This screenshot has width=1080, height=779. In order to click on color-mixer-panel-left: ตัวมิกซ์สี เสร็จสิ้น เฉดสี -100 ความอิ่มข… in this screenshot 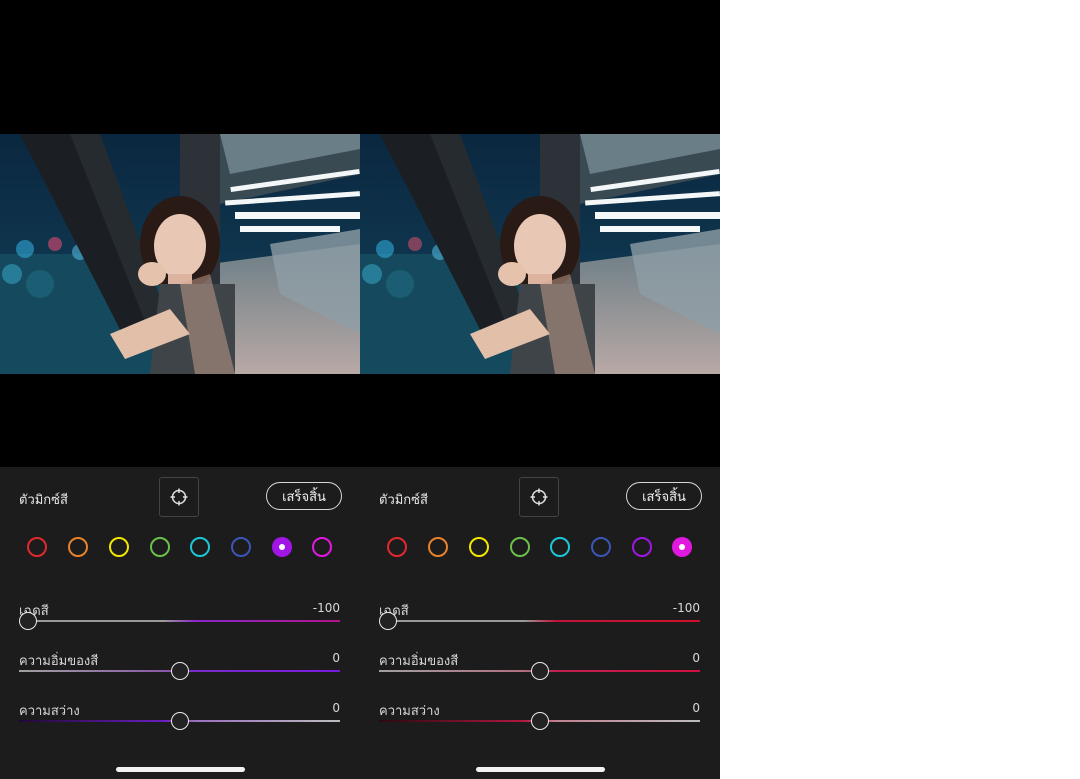, I will do `click(180, 623)`.